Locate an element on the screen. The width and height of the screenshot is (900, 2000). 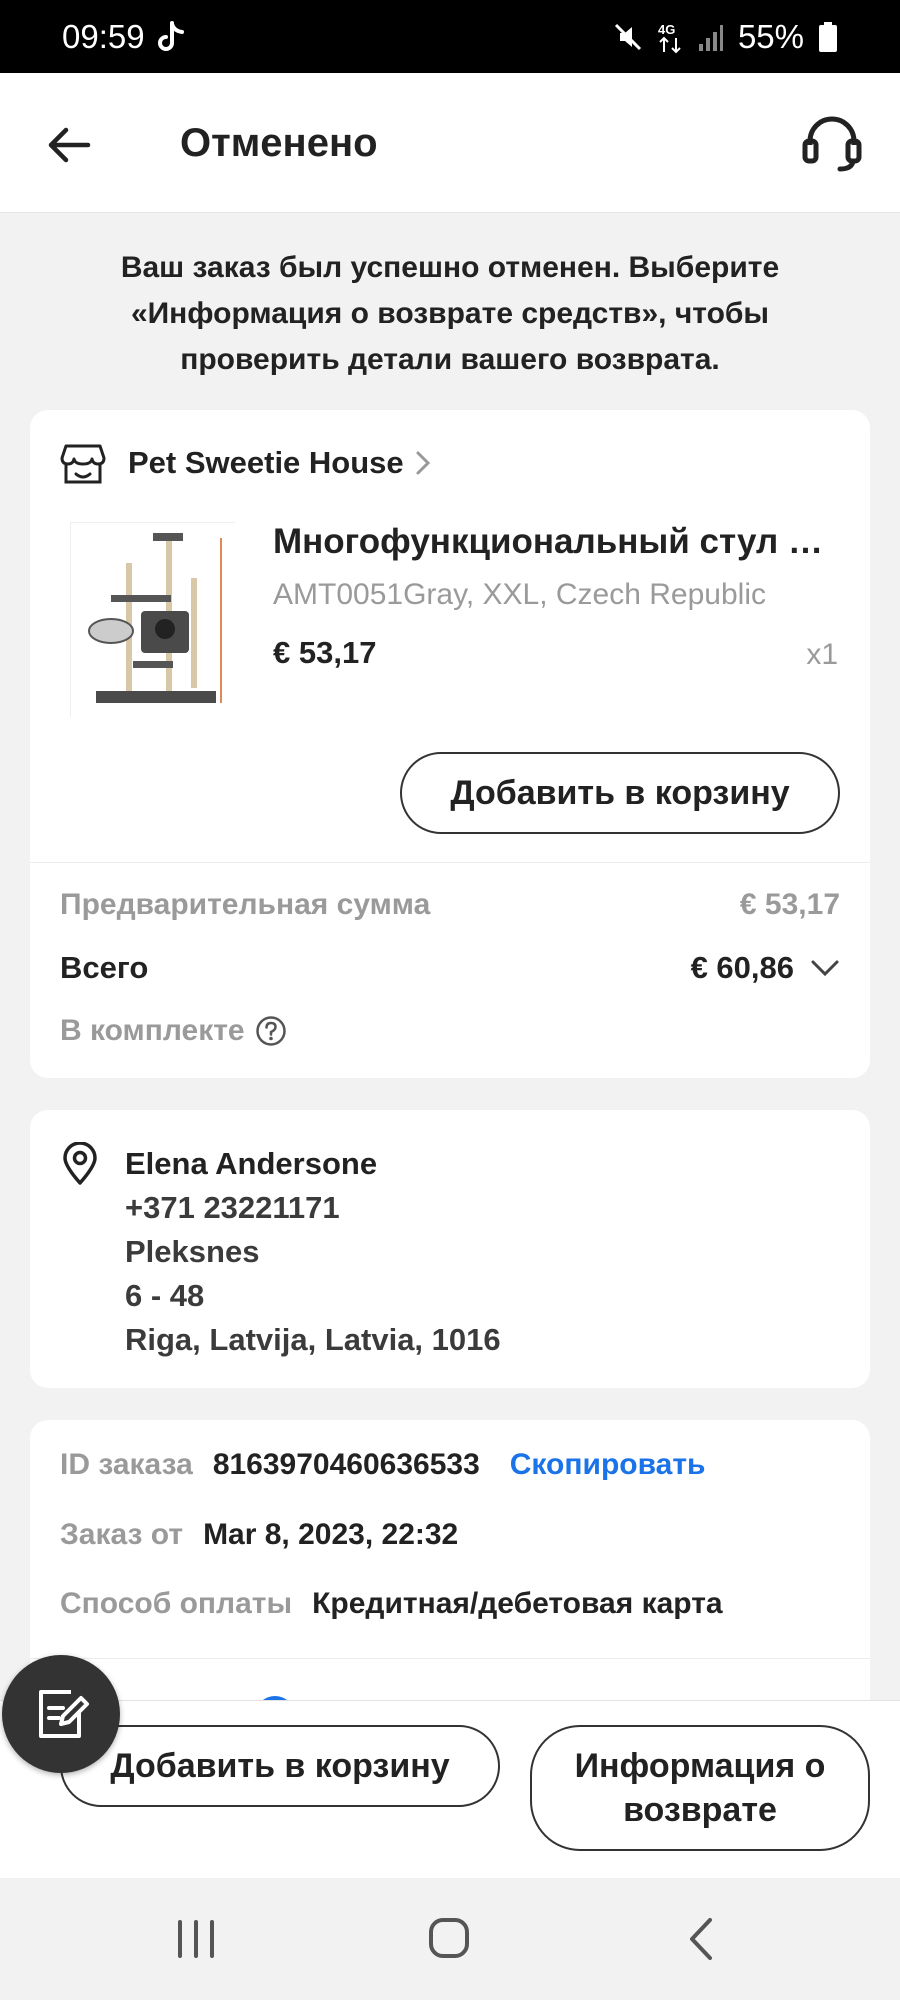
recent-apps-icon is located at coordinates (196, 1939).